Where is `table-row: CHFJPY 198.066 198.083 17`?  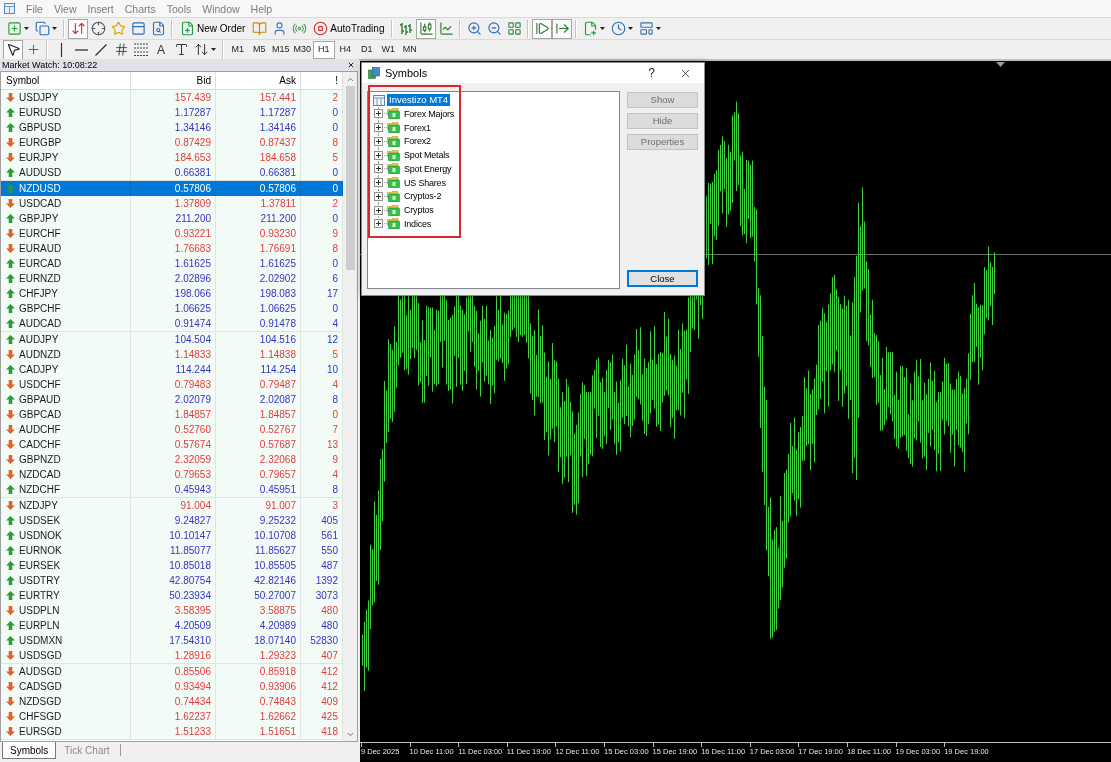 table-row: CHFJPY 198.066 198.083 17 is located at coordinates (172, 294).